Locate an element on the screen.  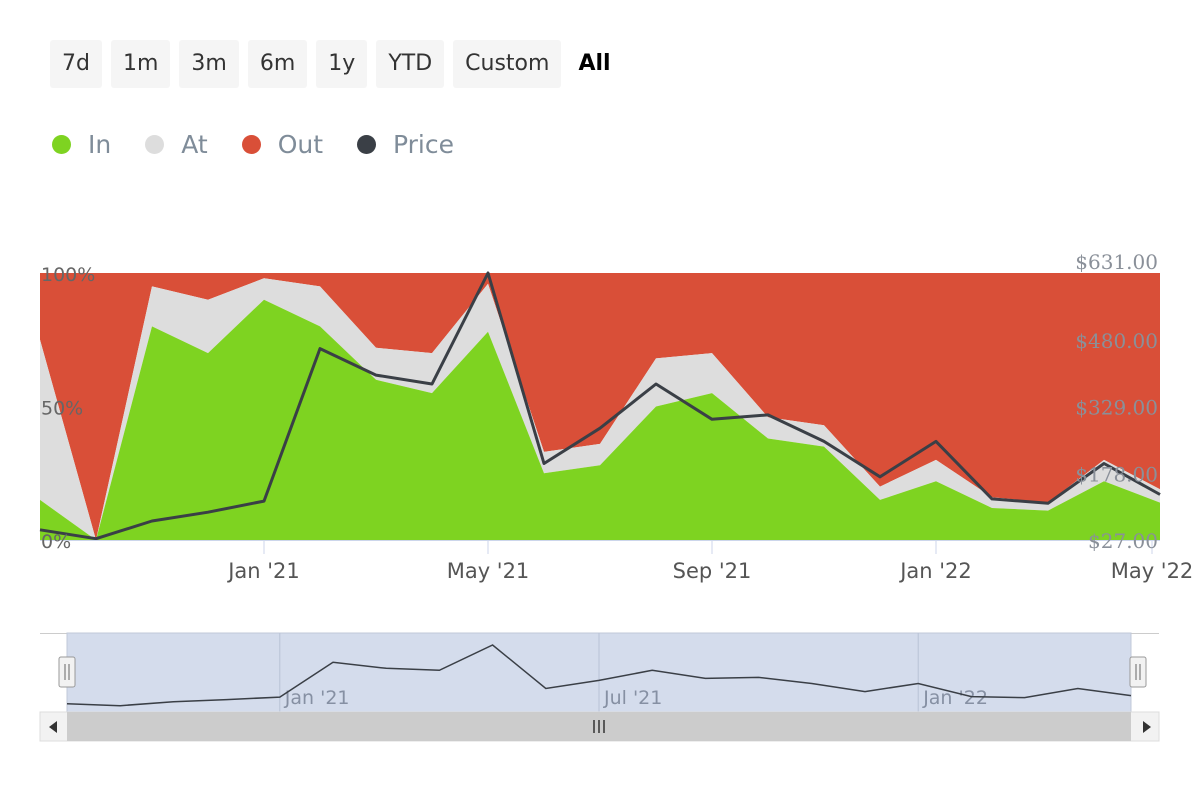
x-tick-label: Sep '21 is located at coordinates (712, 571).